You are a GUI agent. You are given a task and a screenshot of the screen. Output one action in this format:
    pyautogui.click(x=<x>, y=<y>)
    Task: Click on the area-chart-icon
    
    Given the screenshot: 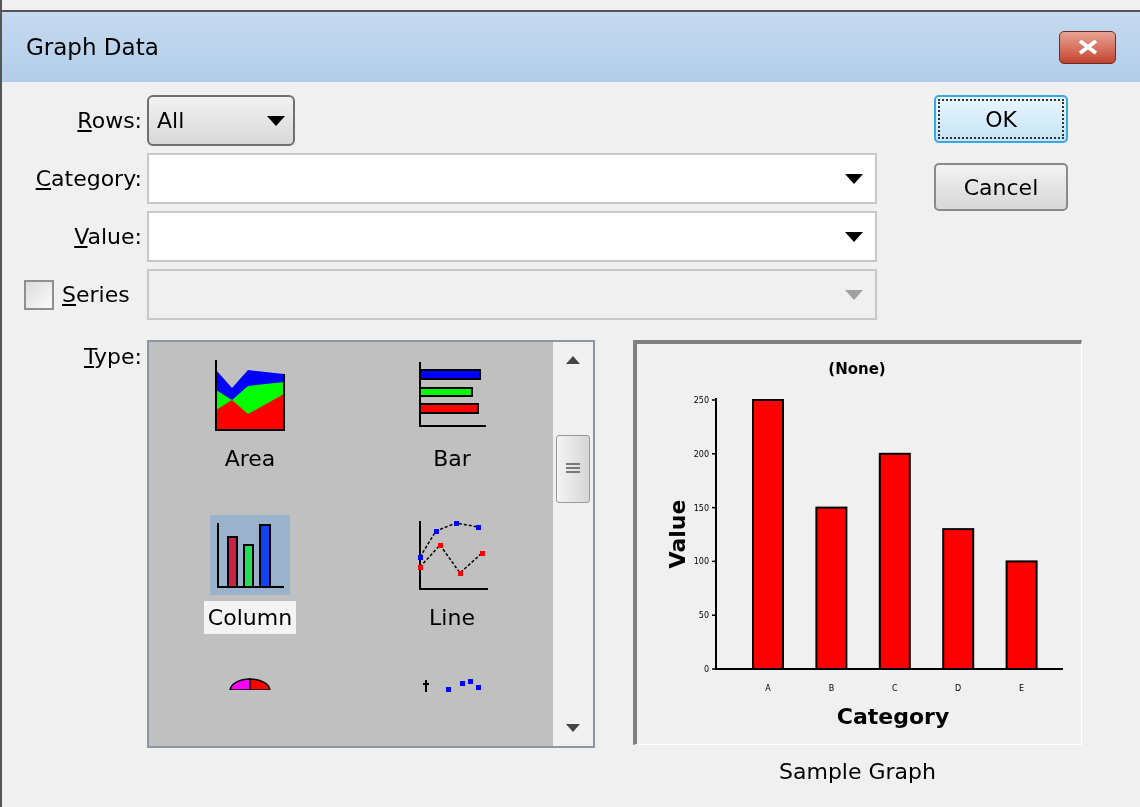 What is the action you would take?
    pyautogui.click(x=250, y=396)
    